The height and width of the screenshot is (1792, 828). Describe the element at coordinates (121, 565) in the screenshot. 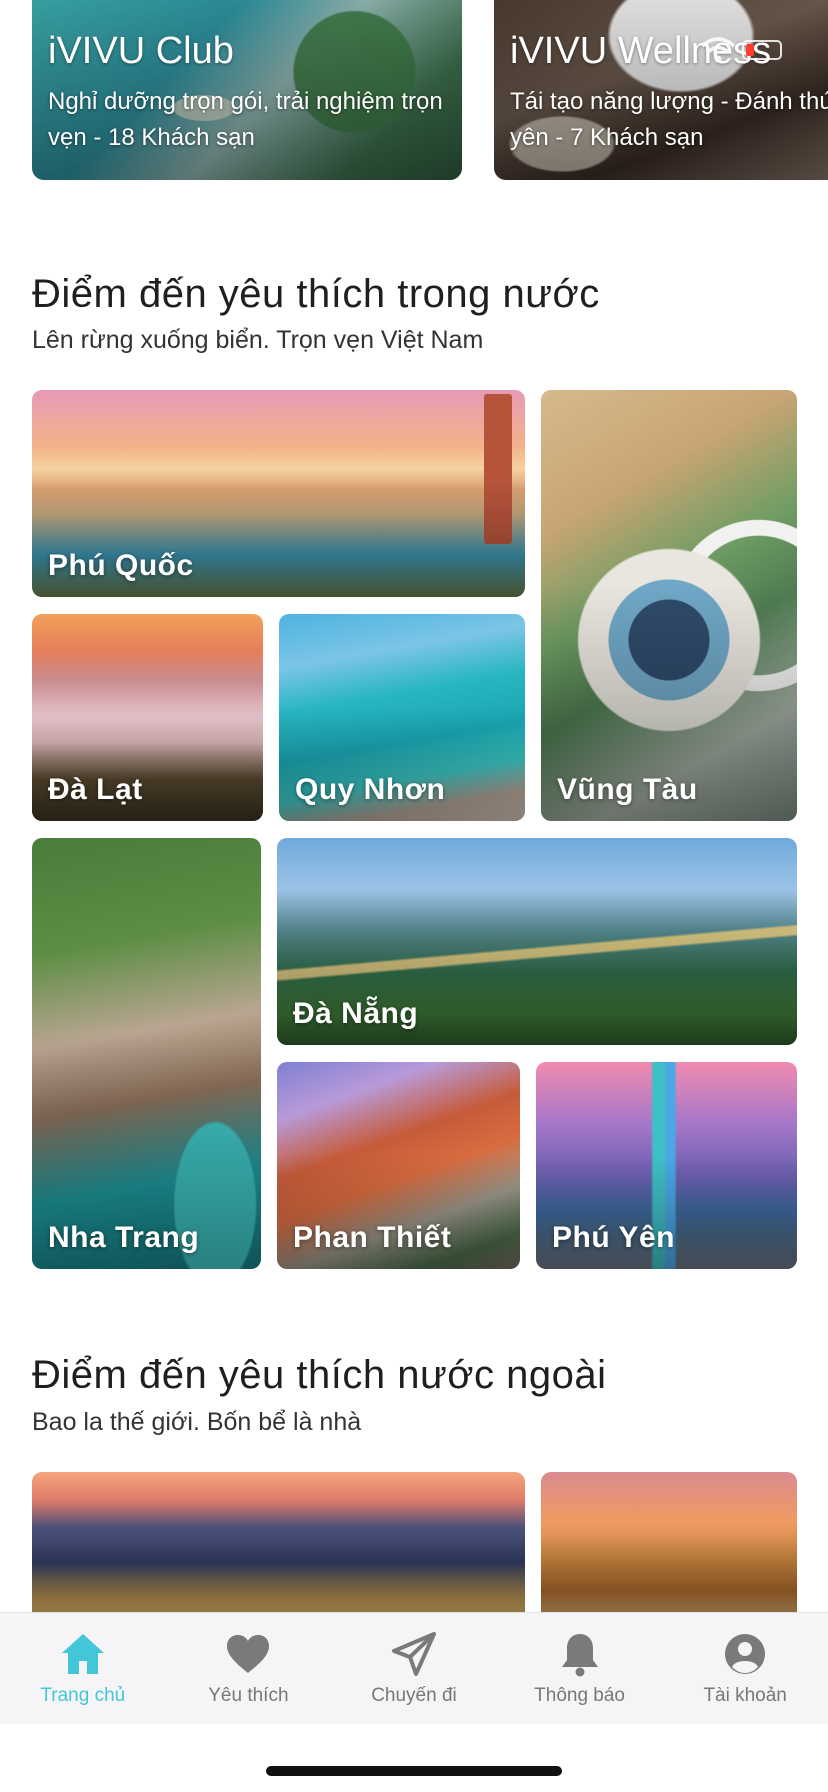

I see `destination-label: Phú Quốc` at that location.